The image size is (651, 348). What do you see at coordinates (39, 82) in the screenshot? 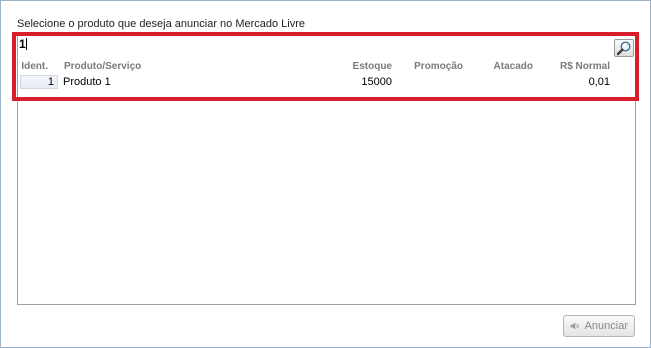
I see `row-ident: 1` at bounding box center [39, 82].